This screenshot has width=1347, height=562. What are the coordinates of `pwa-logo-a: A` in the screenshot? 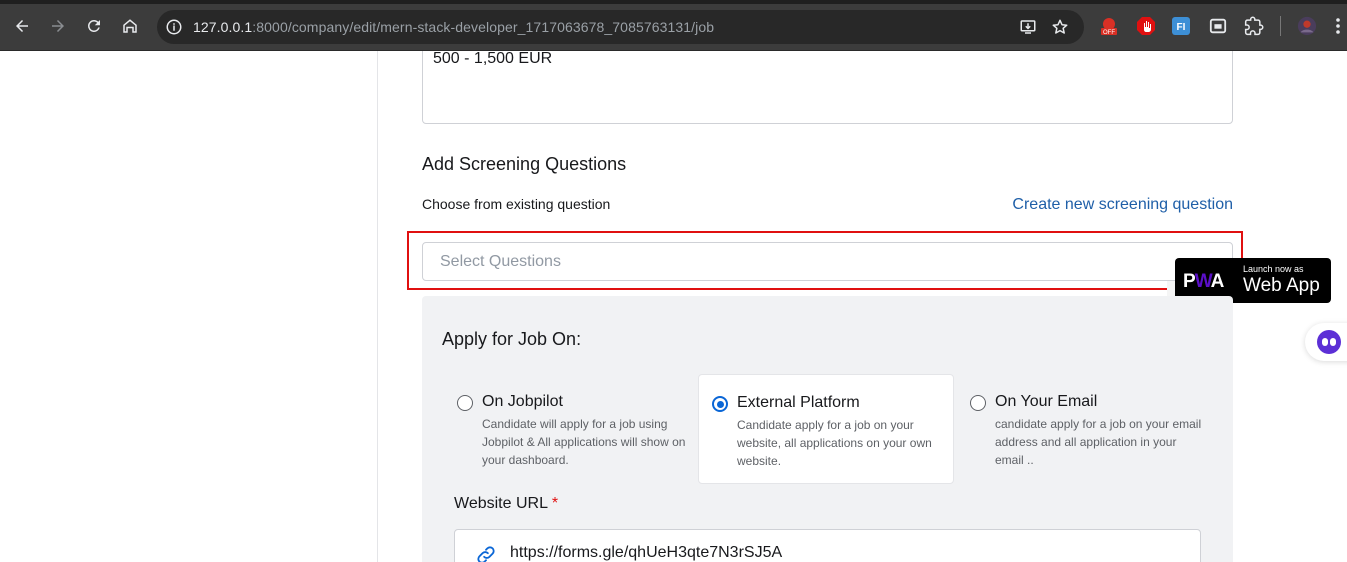 It's located at (1217, 281).